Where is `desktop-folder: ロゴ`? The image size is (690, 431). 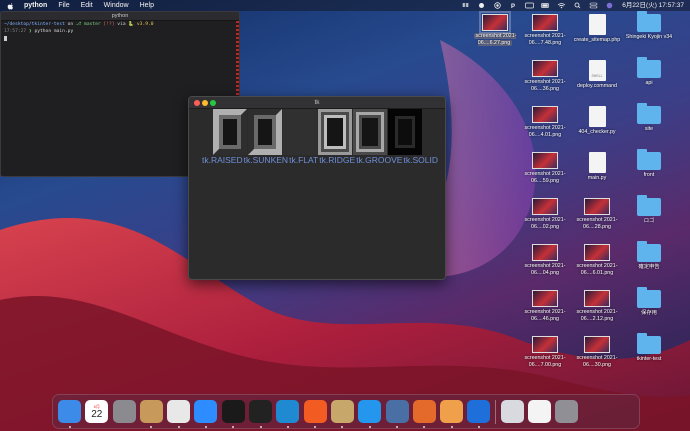 desktop-folder: ロゴ is located at coordinates (649, 210).